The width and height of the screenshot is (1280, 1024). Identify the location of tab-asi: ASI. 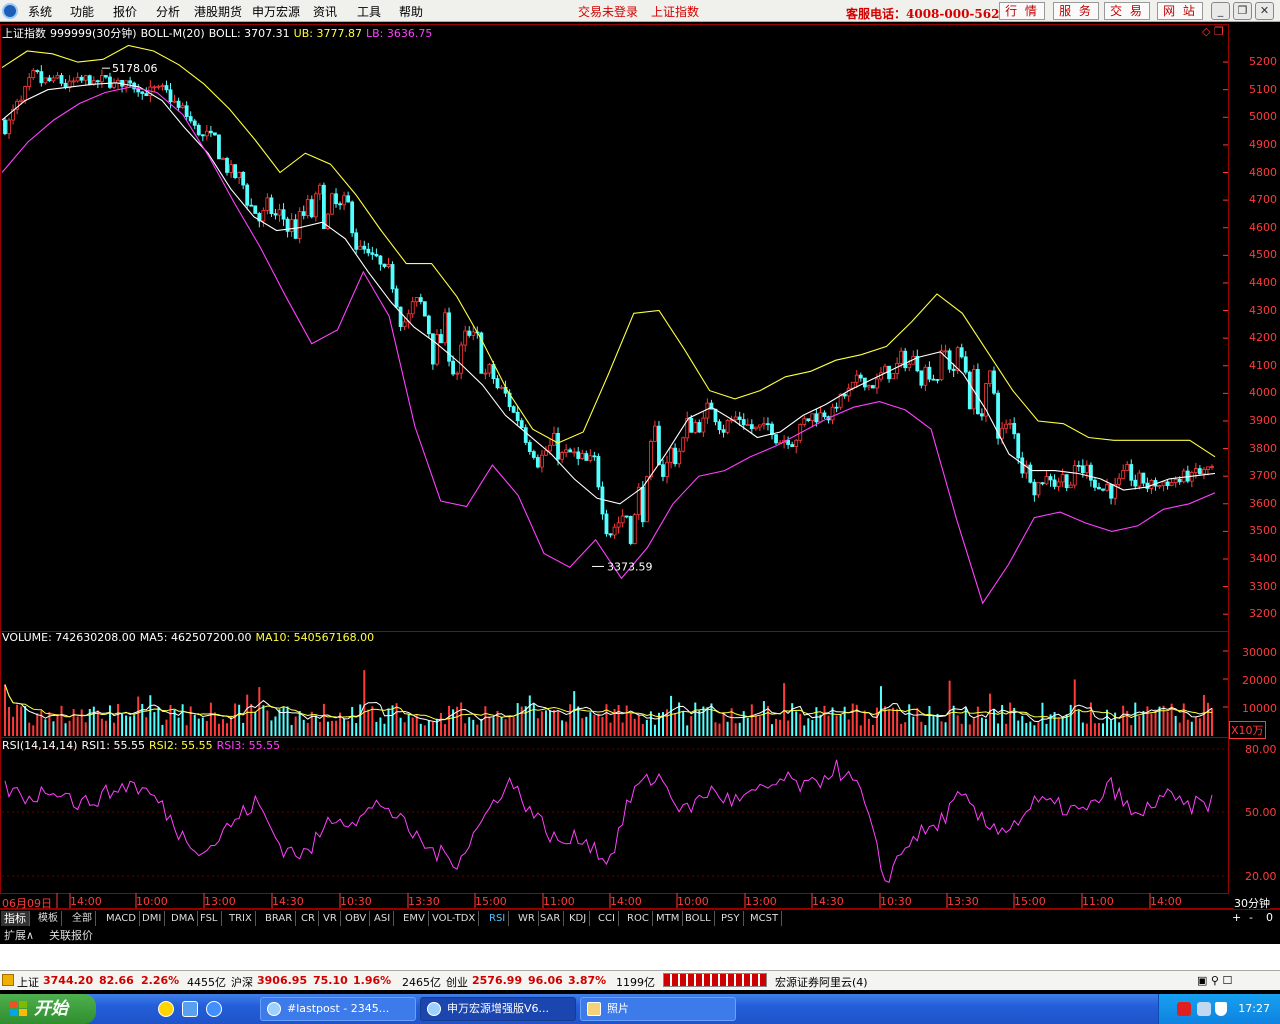
(383, 918).